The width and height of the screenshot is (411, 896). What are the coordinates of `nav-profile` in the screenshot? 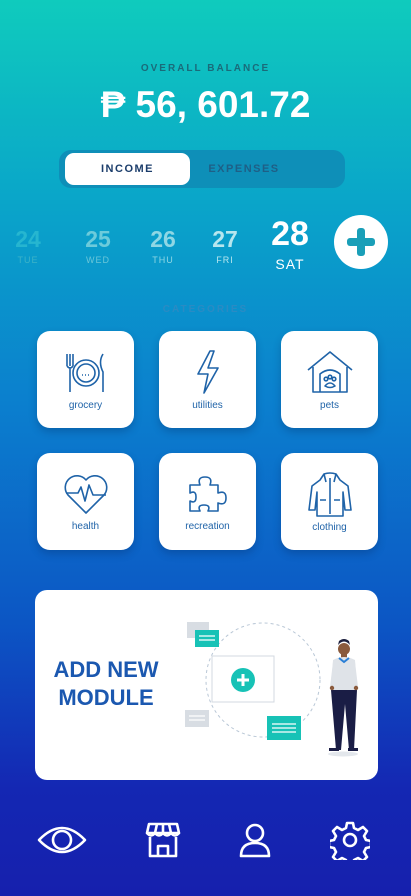 It's located at (255, 840).